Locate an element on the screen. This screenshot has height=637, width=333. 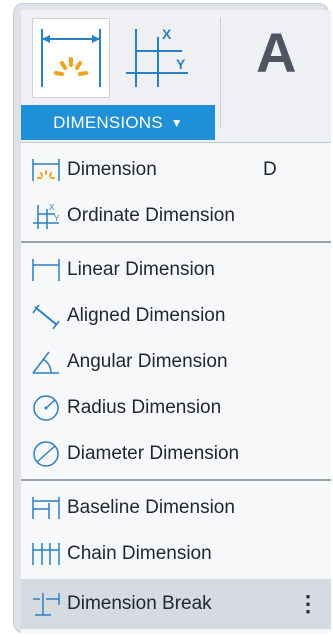
menu-item-label: Radius Dimension is located at coordinates (144, 407).